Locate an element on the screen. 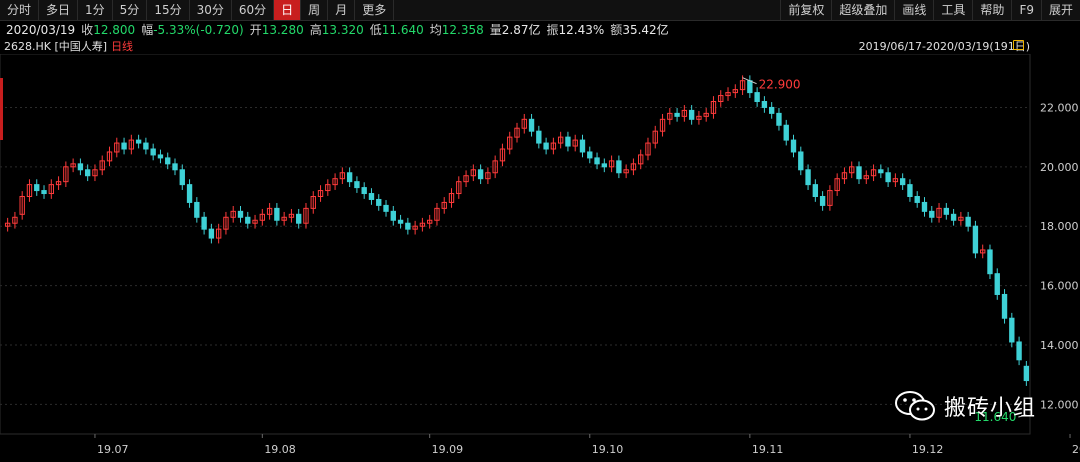  tool-button-3: 工具 is located at coordinates (952, 10).